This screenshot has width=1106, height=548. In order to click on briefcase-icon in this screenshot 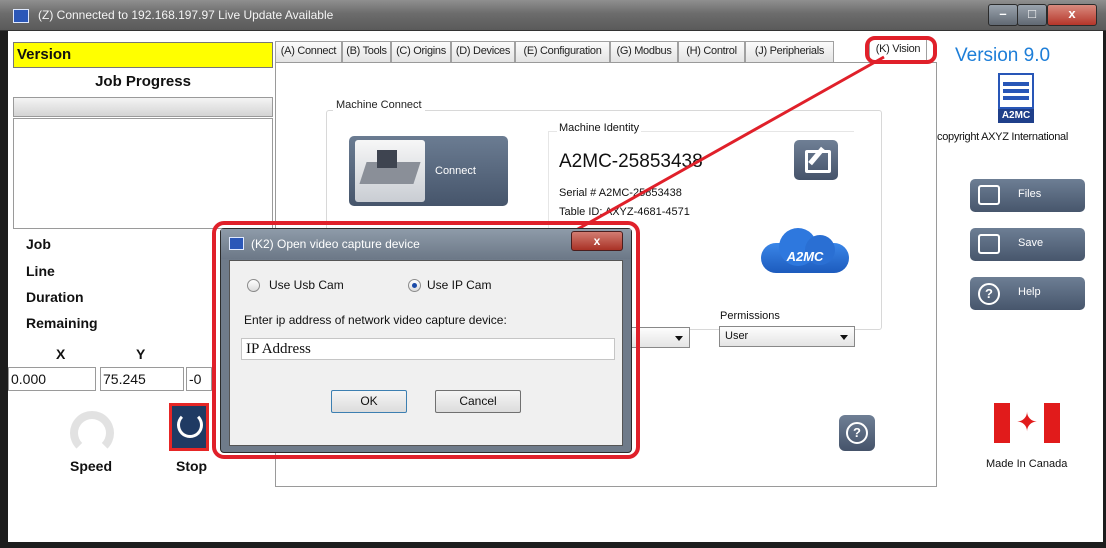, I will do `click(989, 244)`.